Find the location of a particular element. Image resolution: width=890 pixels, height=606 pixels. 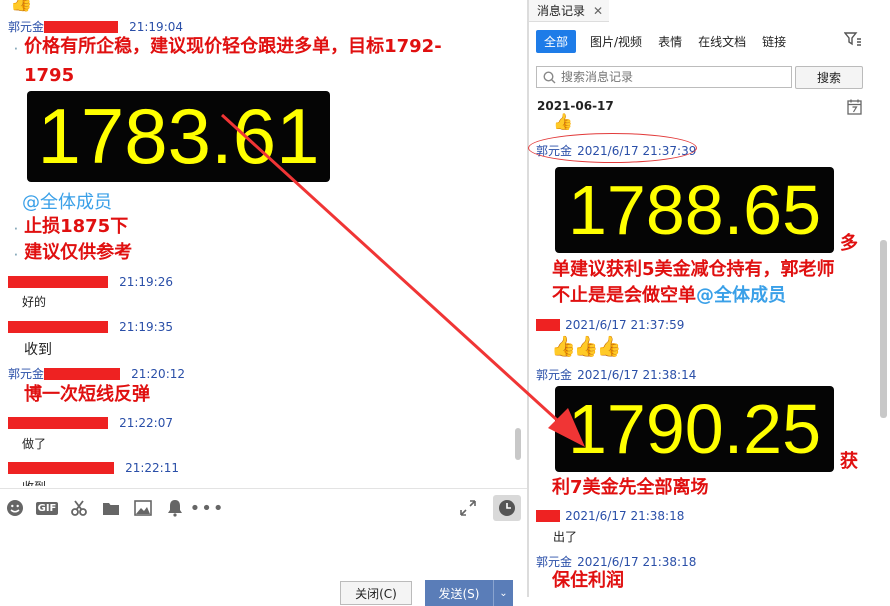

thumbs-up-row: 👍👍👍 is located at coordinates (586, 346).